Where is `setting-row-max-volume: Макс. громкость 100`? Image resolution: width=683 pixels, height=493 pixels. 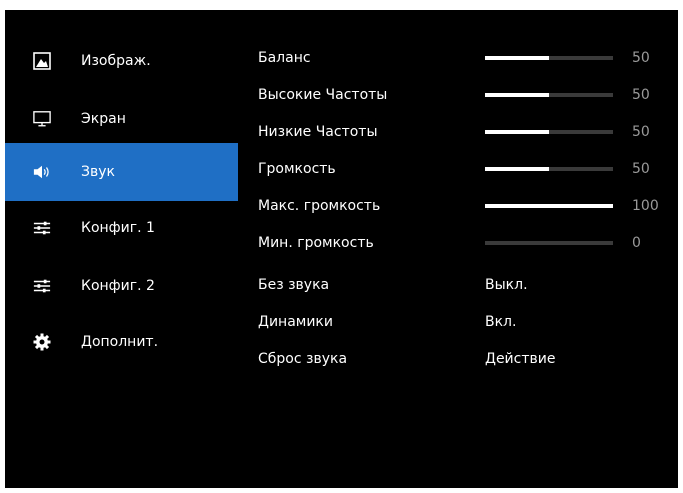 setting-row-max-volume: Макс. громкость 100 is located at coordinates (465, 205).